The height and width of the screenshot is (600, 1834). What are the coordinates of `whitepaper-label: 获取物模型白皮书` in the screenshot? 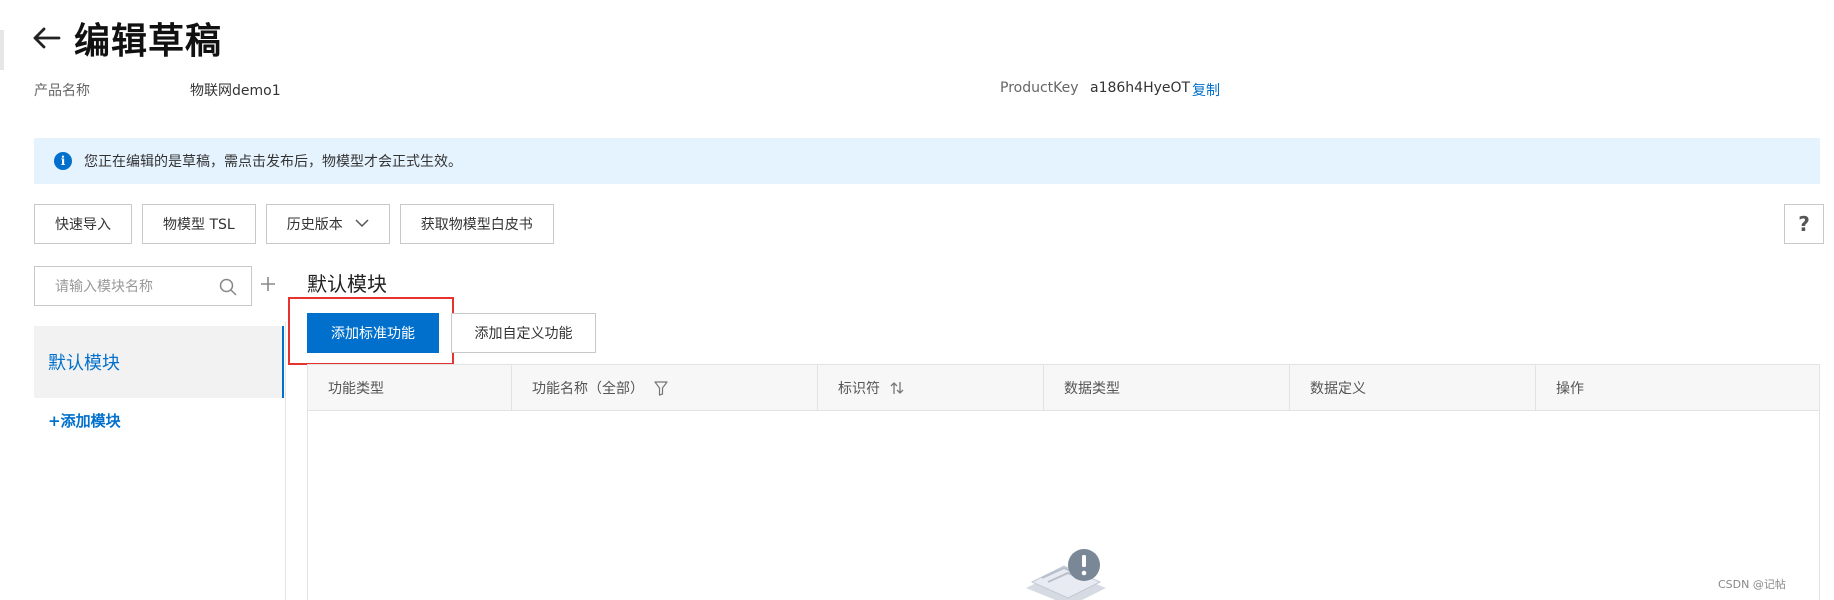 It's located at (476, 225).